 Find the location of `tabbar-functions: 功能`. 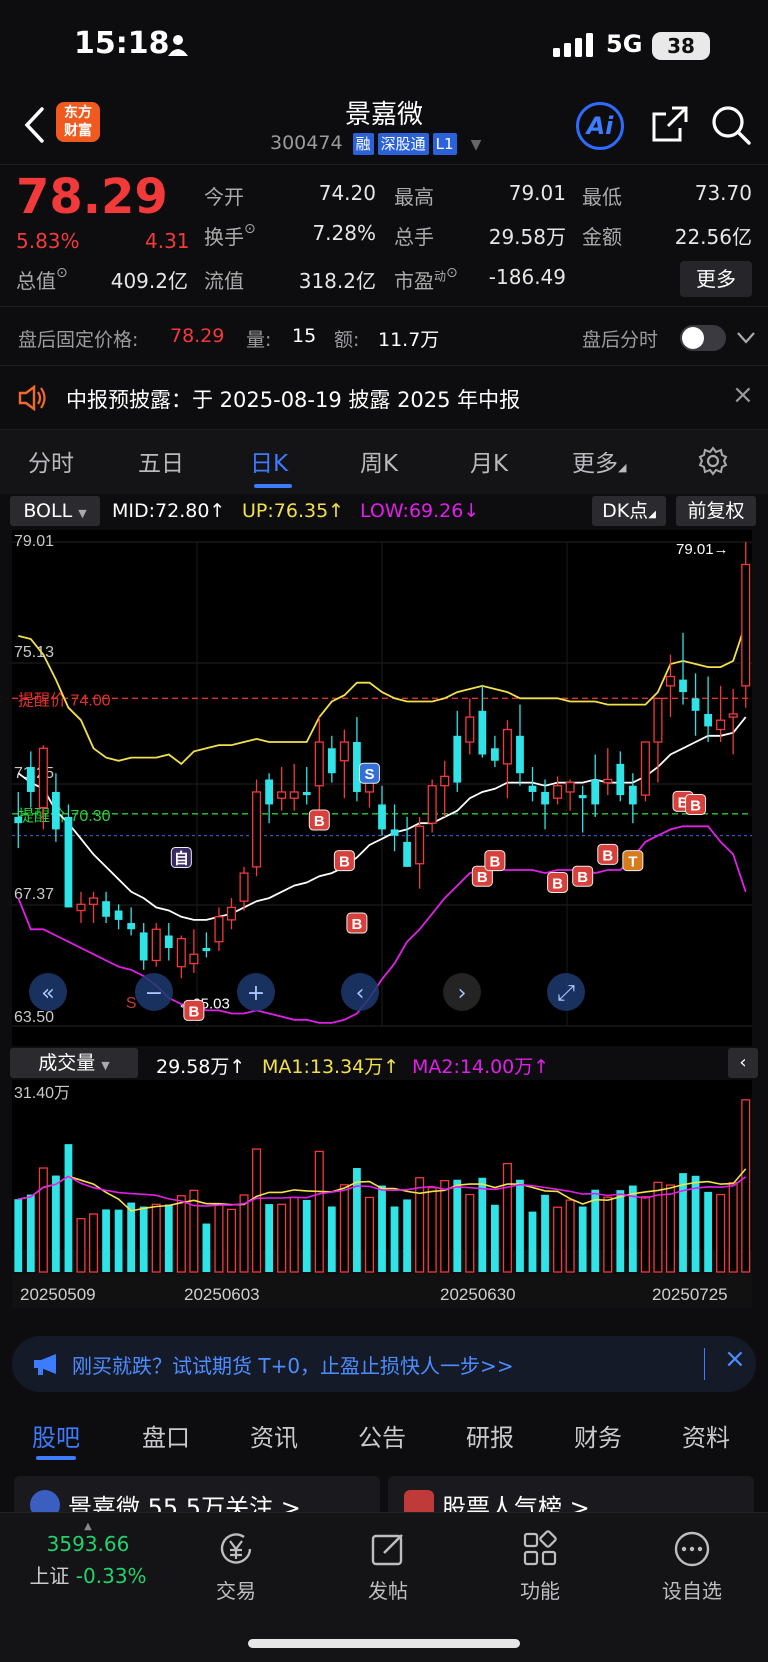

tabbar-functions: 功能 is located at coordinates (540, 1566).